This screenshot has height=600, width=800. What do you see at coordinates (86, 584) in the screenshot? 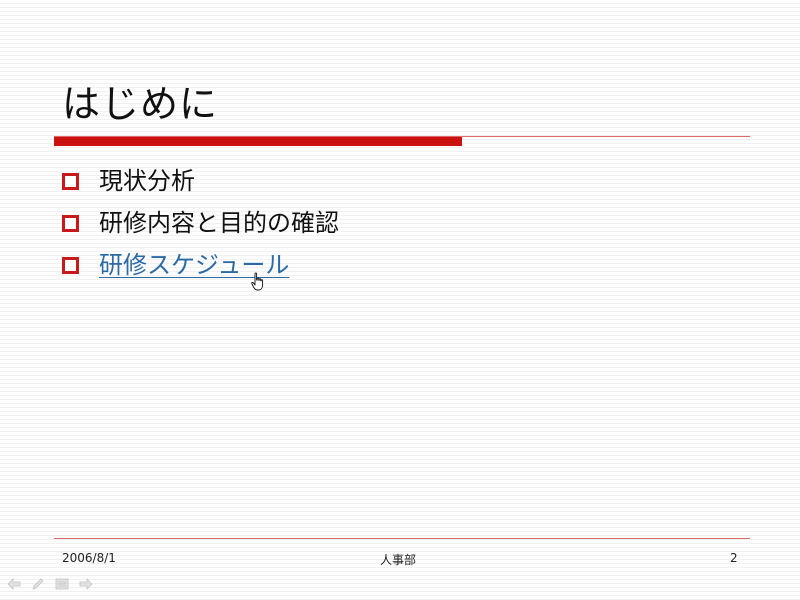
I see `next-arrow-icon` at bounding box center [86, 584].